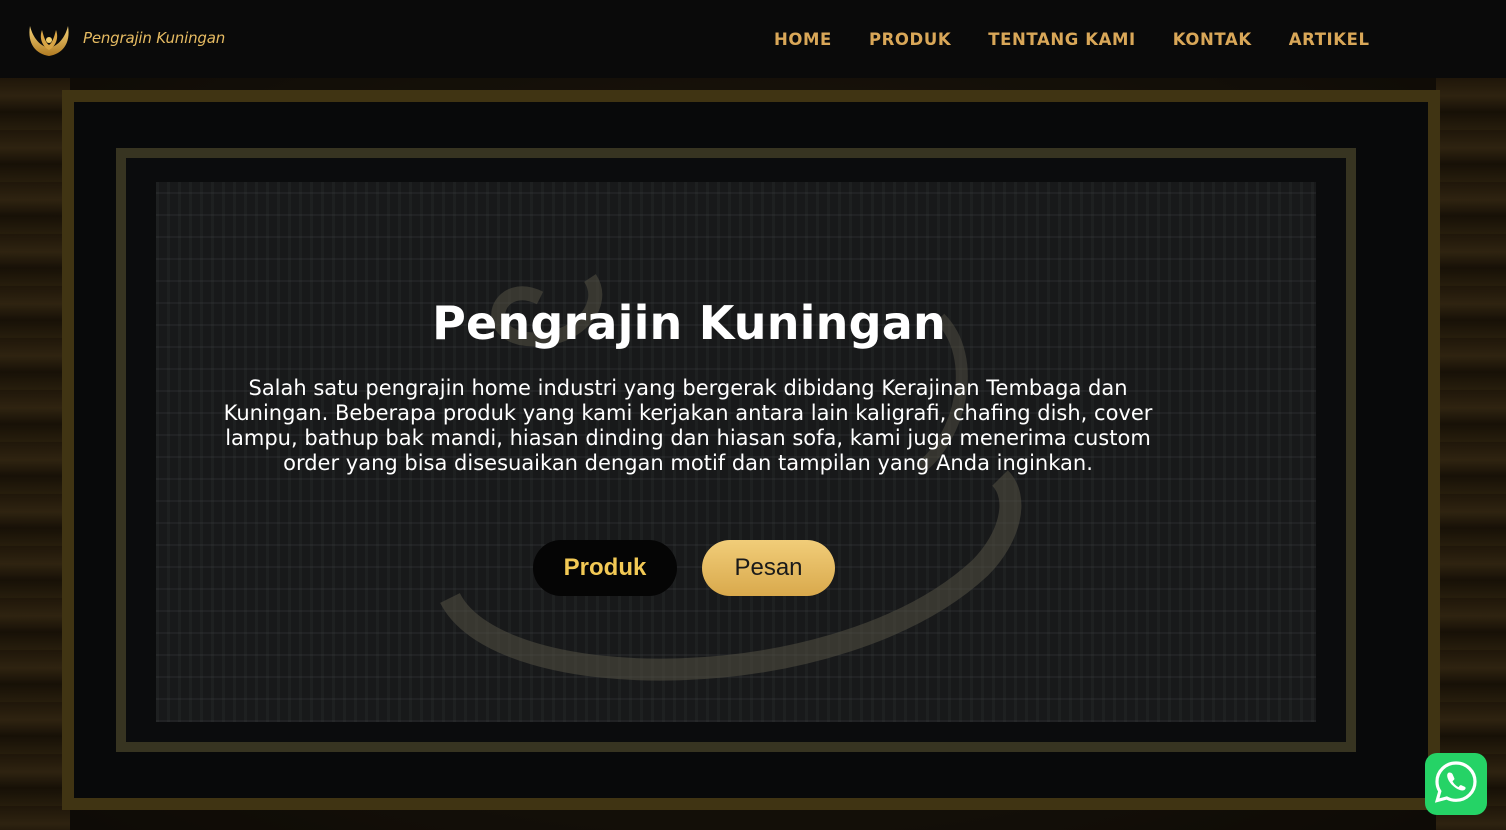  I want to click on nav-item-home: HOME, so click(803, 39).